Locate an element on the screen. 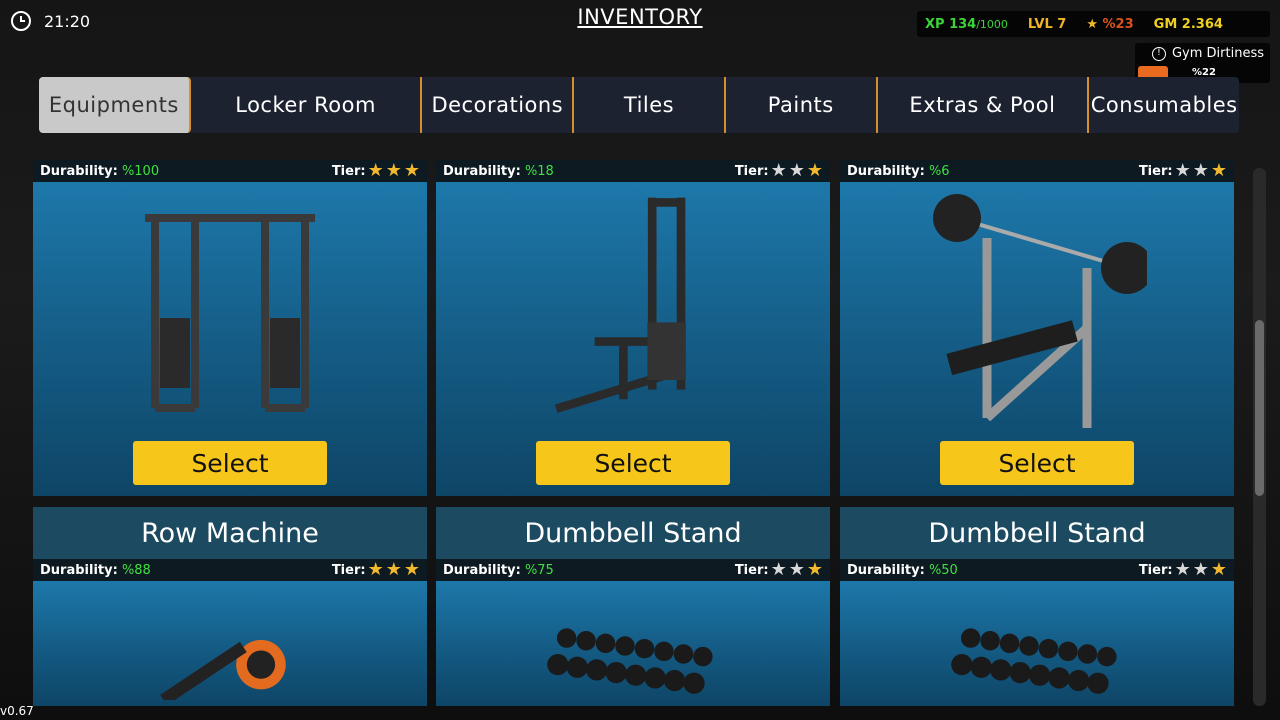 The width and height of the screenshot is (1280, 720). item-card: Dumbbell Stand Durability: %50 Tier: ★ ★ ★ is located at coordinates (1037, 606).